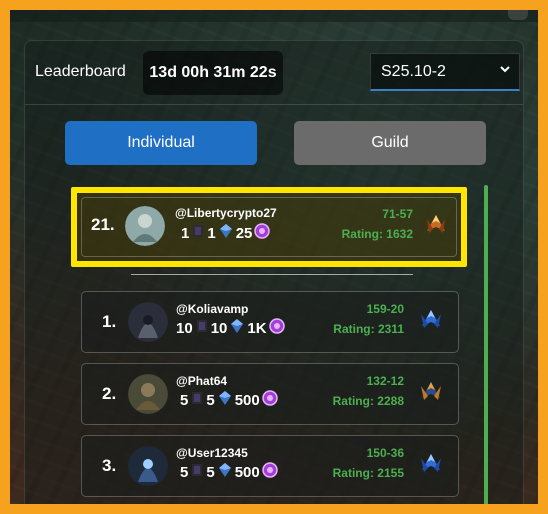 The height and width of the screenshot is (514, 548). I want to click on season-select-value: S25.10-2, so click(413, 71).